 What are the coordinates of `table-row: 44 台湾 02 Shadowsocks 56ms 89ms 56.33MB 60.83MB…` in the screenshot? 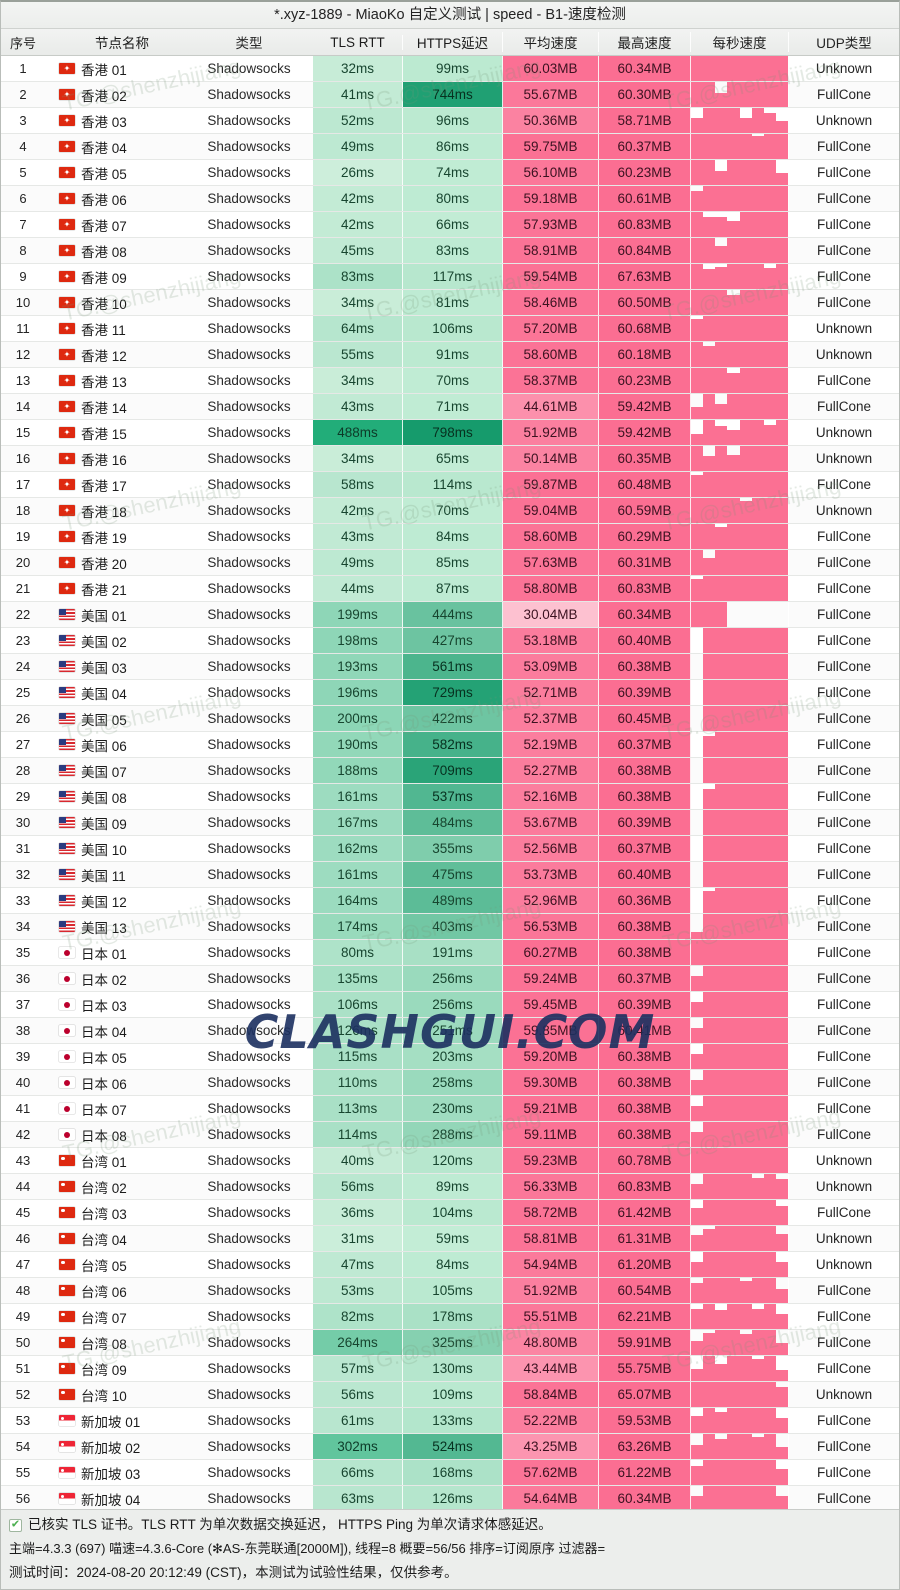 It's located at (450, 1187).